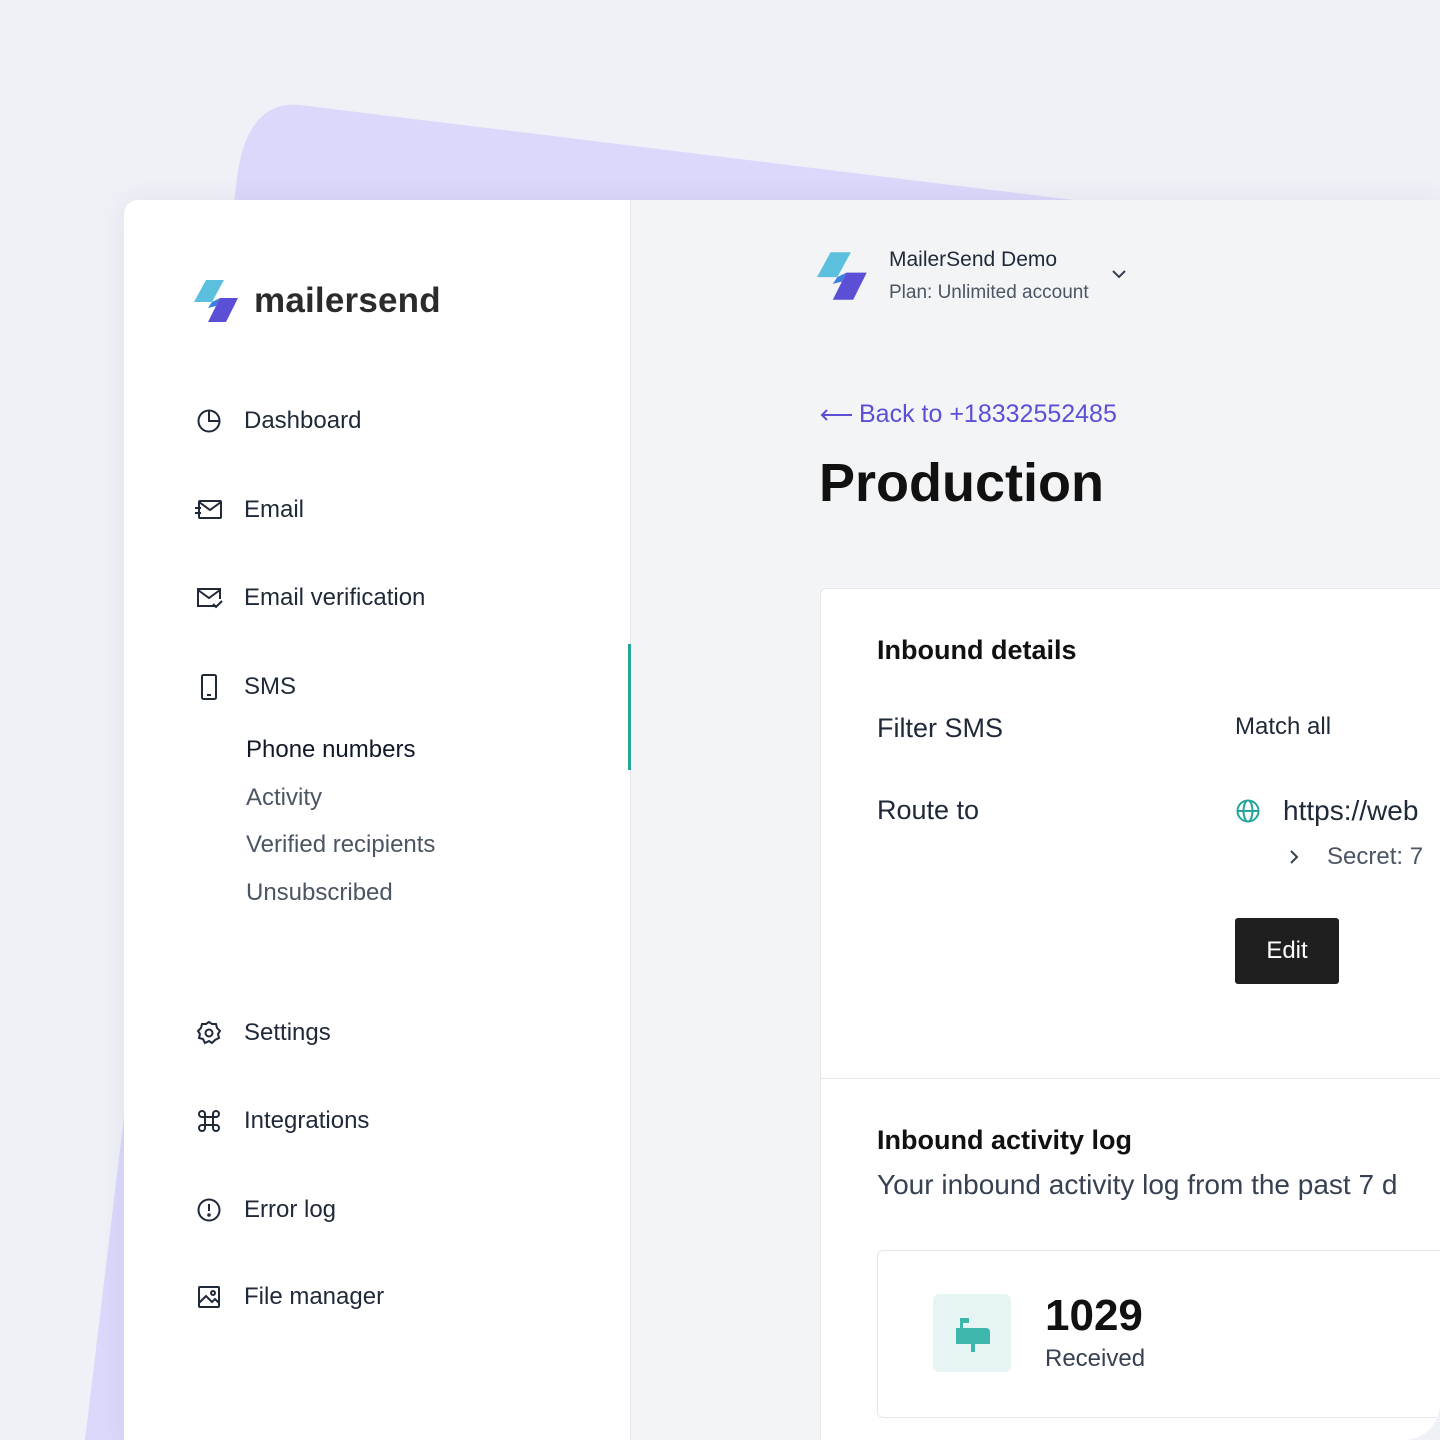 This screenshot has width=1440, height=1440. What do you see at coordinates (314, 1296) in the screenshot?
I see `nav-label: File manager` at bounding box center [314, 1296].